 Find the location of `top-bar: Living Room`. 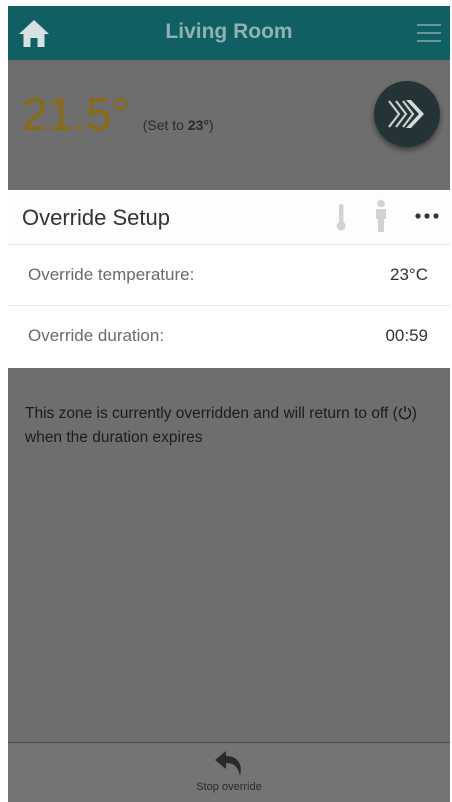

top-bar: Living Room is located at coordinates (229, 33).